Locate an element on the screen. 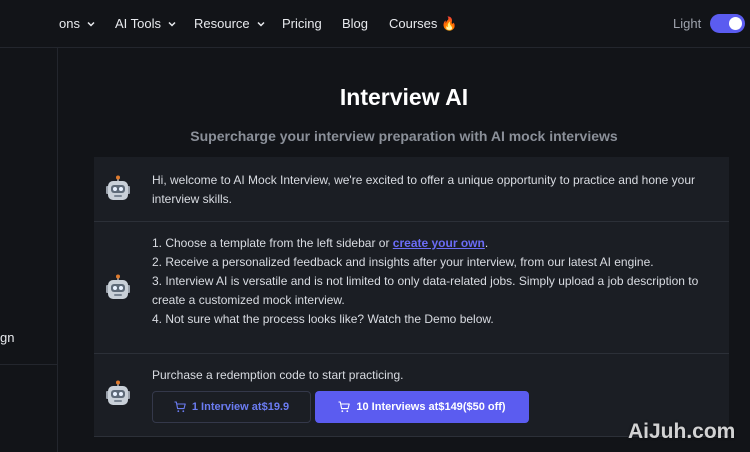 This screenshot has width=750, height=452. button-label: 1 Interview at is located at coordinates (226, 407).